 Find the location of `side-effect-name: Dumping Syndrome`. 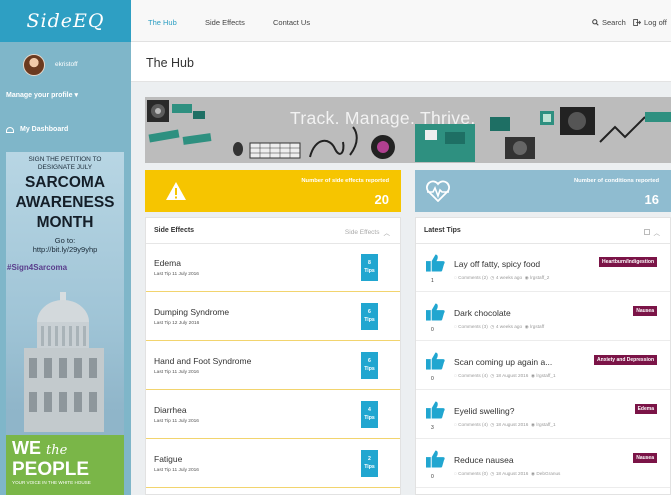

side-effect-name: Dumping Syndrome is located at coordinates (191, 312).